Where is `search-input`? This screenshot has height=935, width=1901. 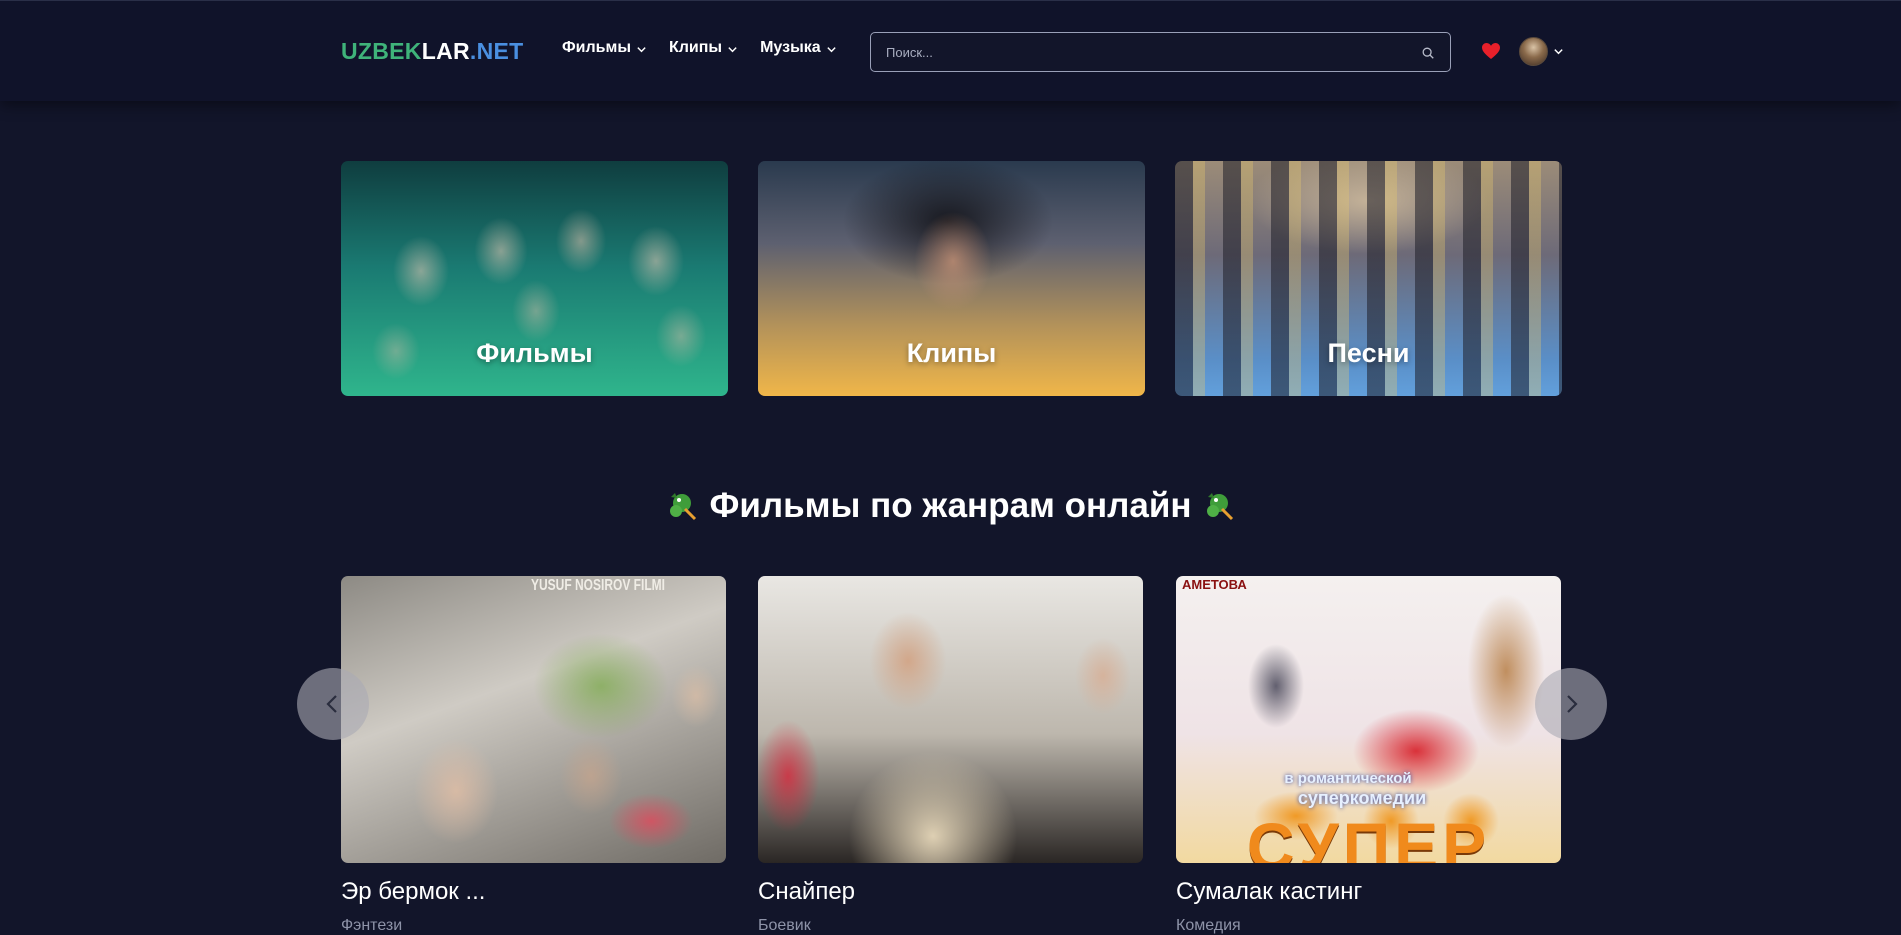 search-input is located at coordinates (1160, 52).